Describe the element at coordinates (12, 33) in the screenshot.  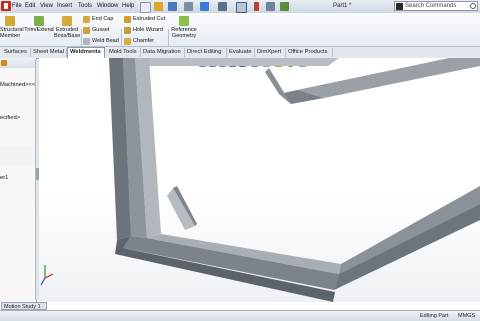
I see `structural-member-label: Structural Member` at that location.